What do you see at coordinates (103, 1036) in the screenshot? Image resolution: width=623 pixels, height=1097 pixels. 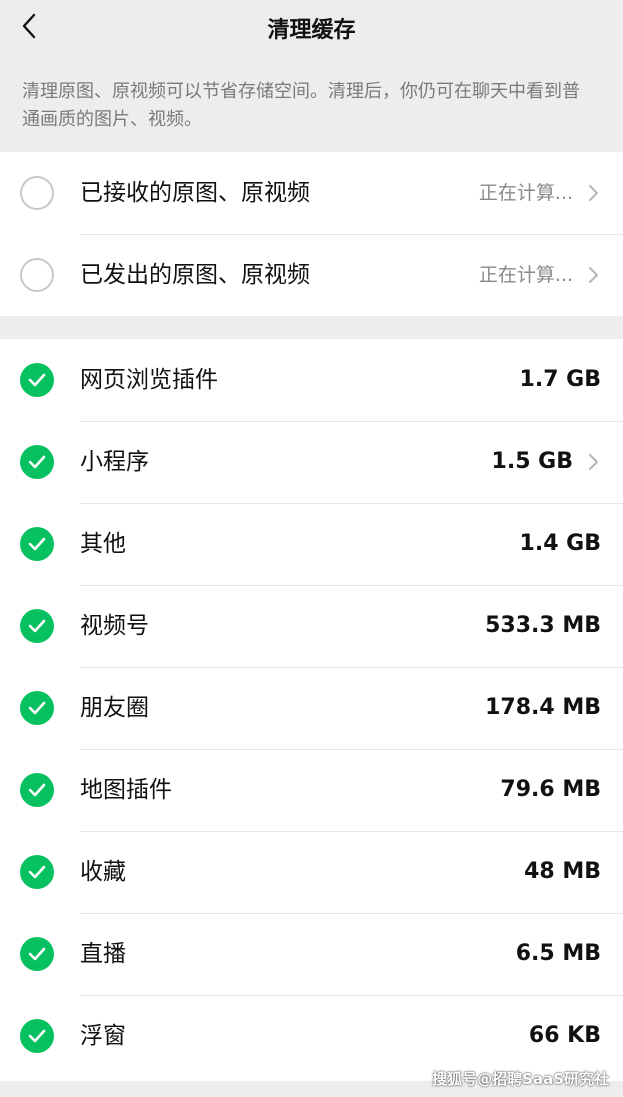 I see `item-label: 浮窗` at bounding box center [103, 1036].